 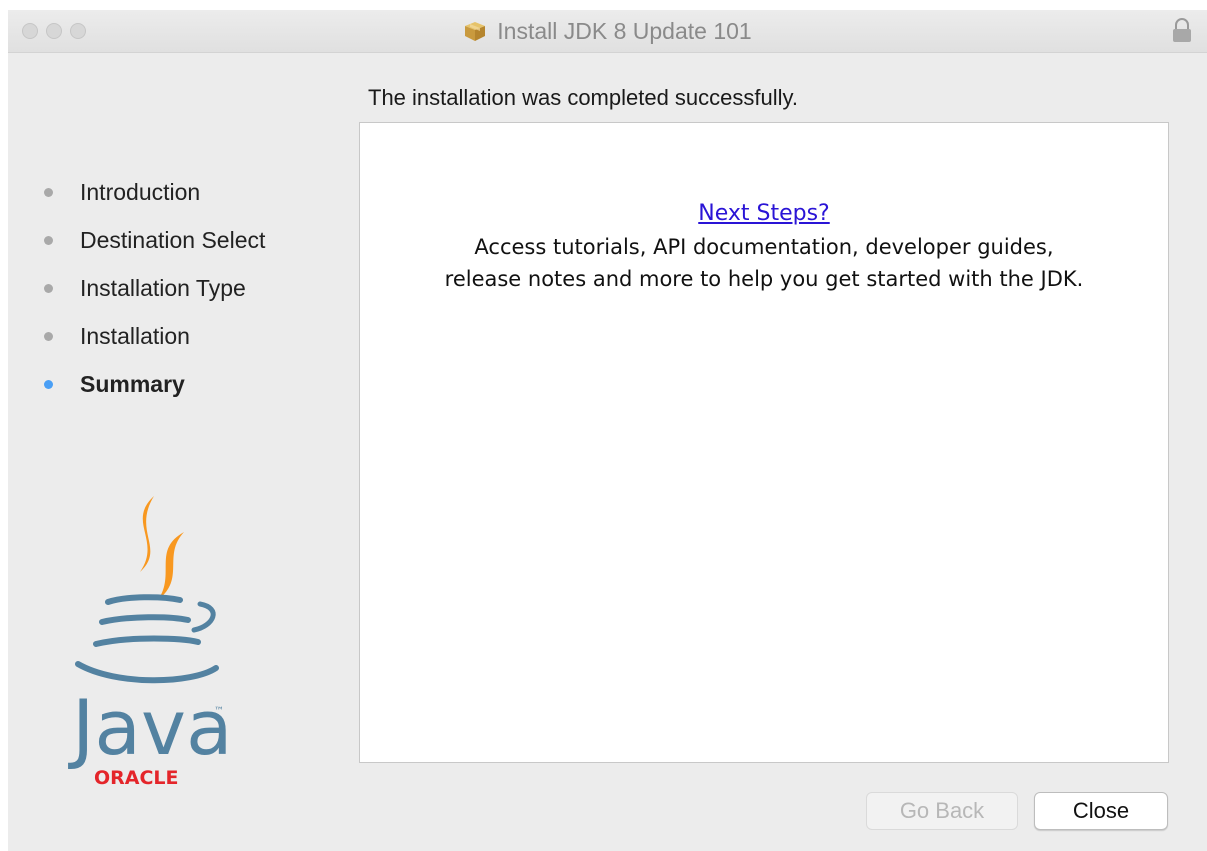 What do you see at coordinates (136, 778) in the screenshot?
I see `oracle-wordmark: ORACLE` at bounding box center [136, 778].